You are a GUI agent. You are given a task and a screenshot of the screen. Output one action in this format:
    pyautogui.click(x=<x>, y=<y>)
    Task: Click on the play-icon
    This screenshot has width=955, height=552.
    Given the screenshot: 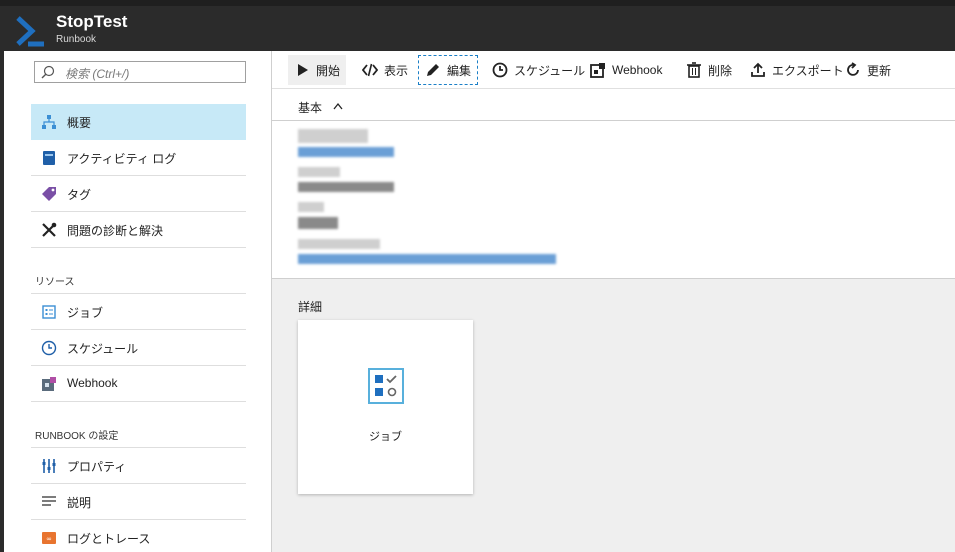 What is the action you would take?
    pyautogui.click(x=303, y=70)
    